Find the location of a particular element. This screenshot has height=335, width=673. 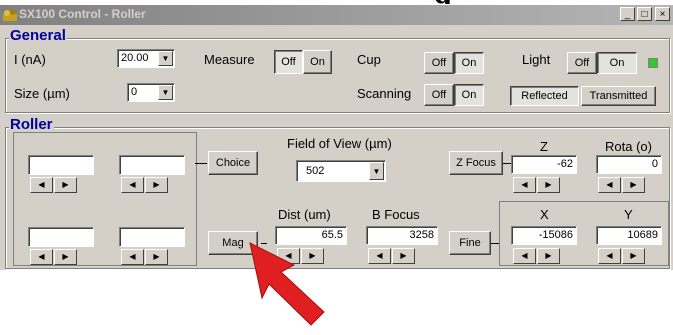

choice-spinner-1: ◀ ▶ is located at coordinates (54, 185).